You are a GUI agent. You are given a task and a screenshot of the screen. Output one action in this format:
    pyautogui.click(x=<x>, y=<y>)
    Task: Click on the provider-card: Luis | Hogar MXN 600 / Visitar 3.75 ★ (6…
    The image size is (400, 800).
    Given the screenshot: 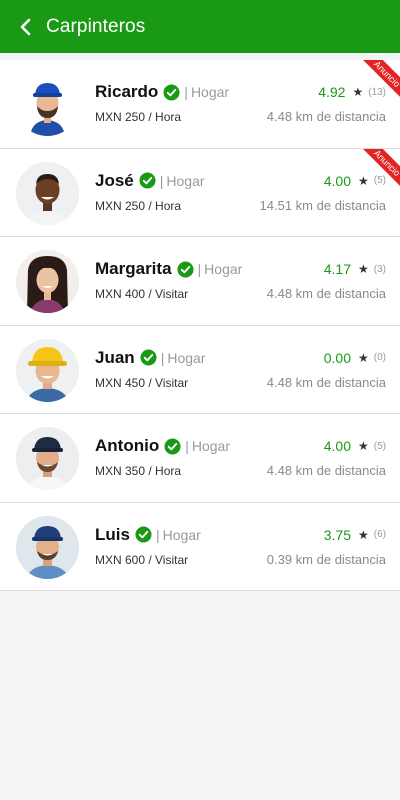 What is the action you would take?
    pyautogui.click(x=200, y=546)
    